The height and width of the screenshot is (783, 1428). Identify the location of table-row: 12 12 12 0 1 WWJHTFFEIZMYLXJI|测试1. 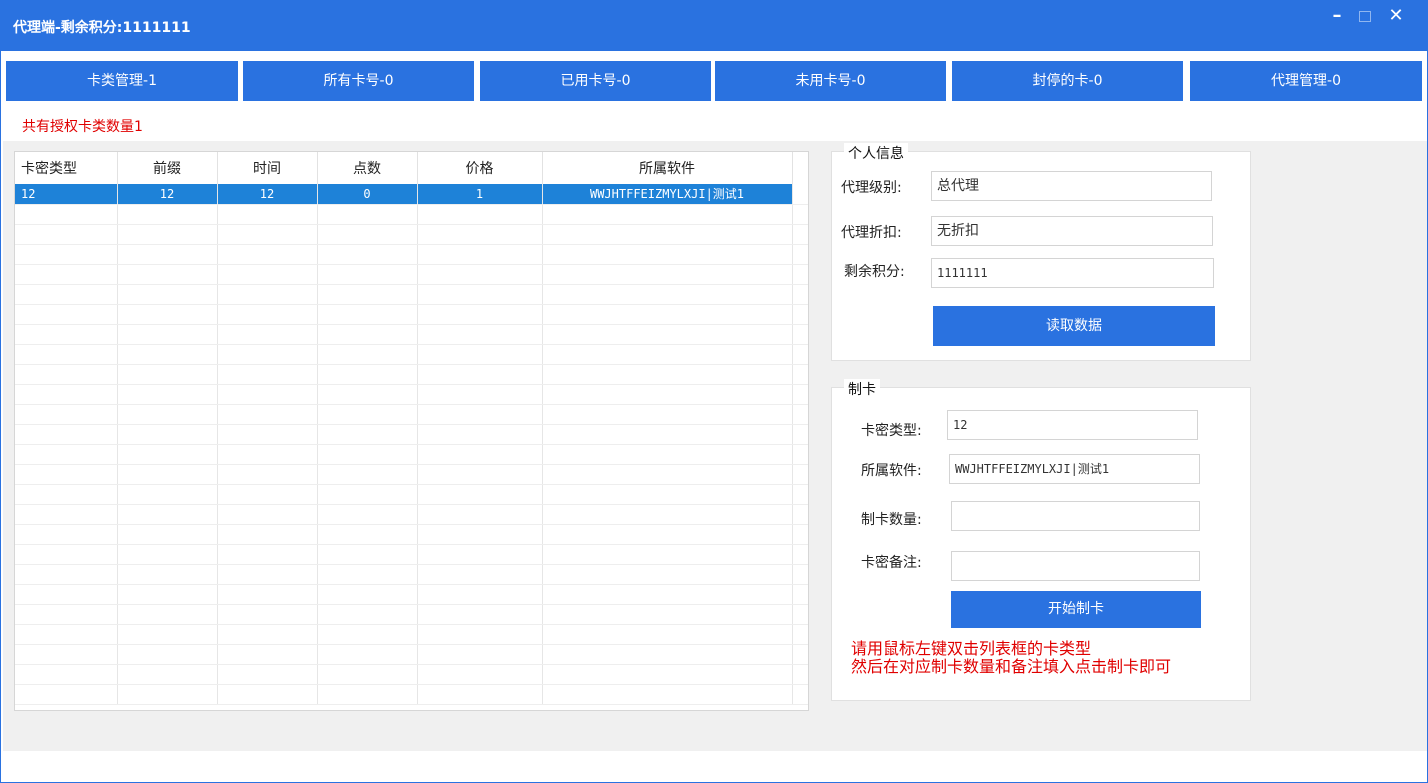
(411, 194).